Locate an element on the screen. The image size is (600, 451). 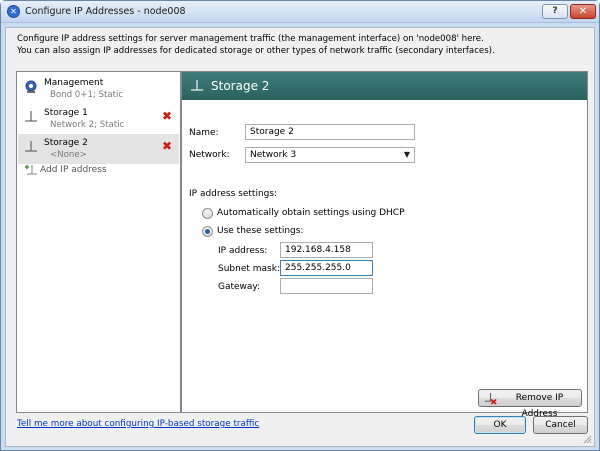
close-button: ✕ is located at coordinates (583, 11).